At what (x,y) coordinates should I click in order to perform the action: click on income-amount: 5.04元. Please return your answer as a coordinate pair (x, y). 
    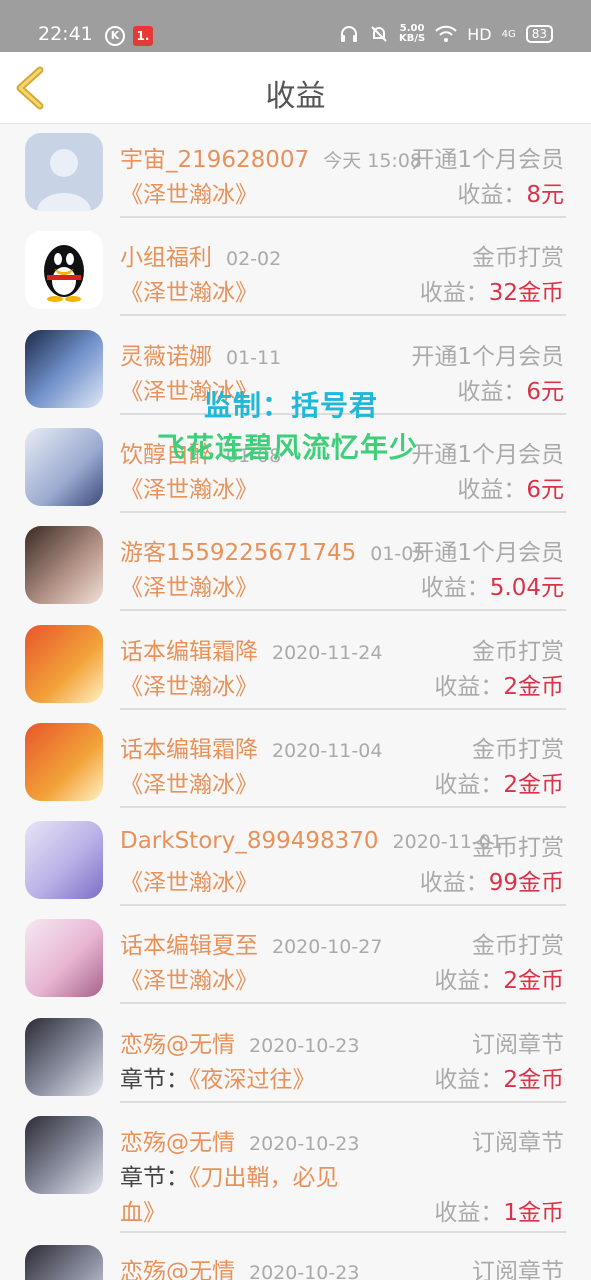
    Looking at the image, I should click on (526, 588).